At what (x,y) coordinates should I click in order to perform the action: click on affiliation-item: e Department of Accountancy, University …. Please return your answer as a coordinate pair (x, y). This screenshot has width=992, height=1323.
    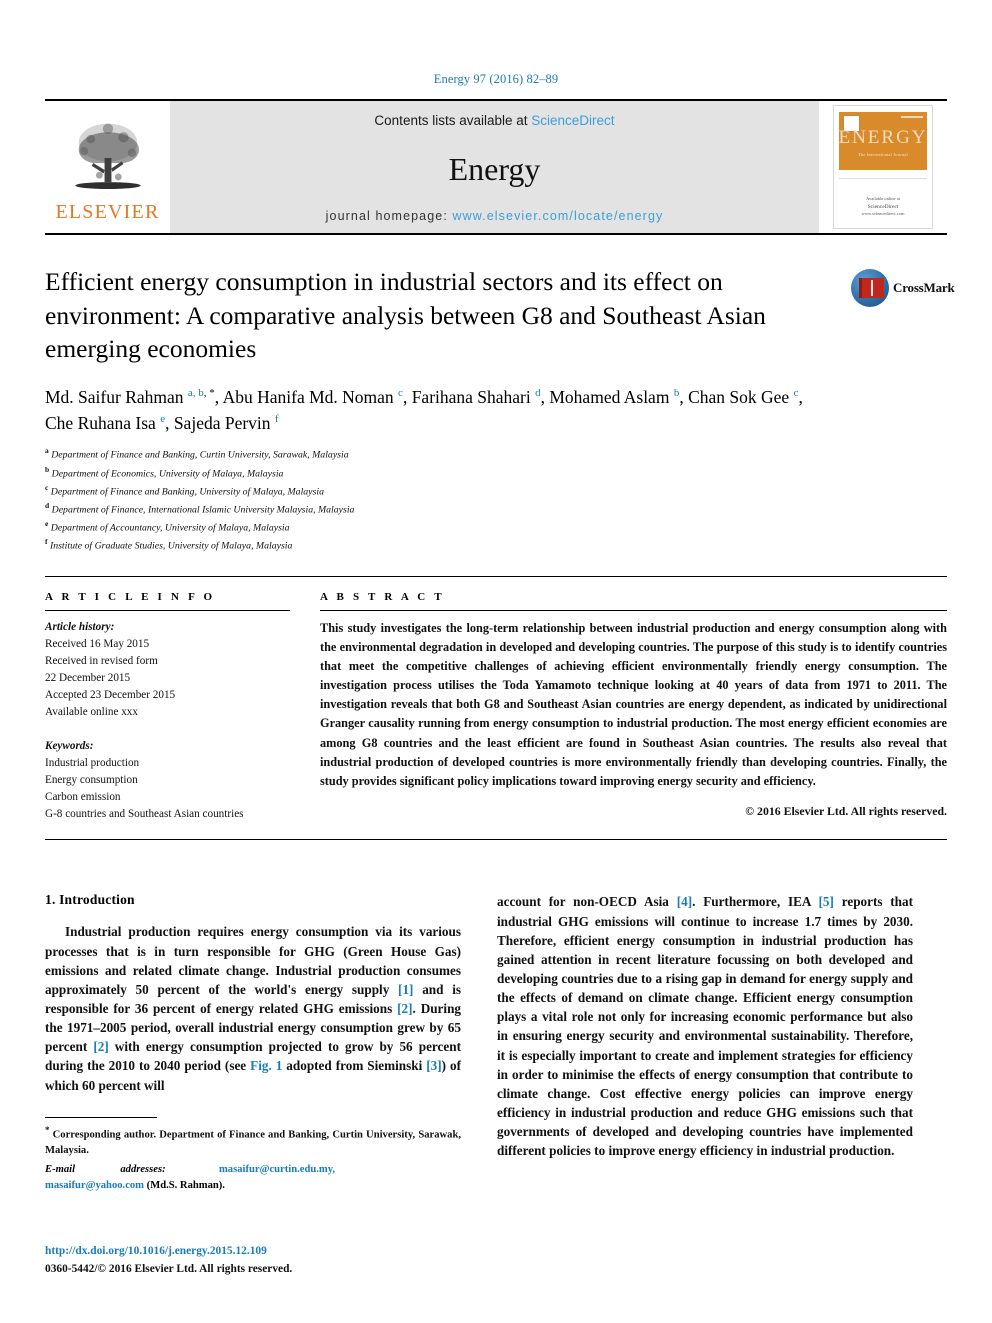
    Looking at the image, I should click on (496, 527).